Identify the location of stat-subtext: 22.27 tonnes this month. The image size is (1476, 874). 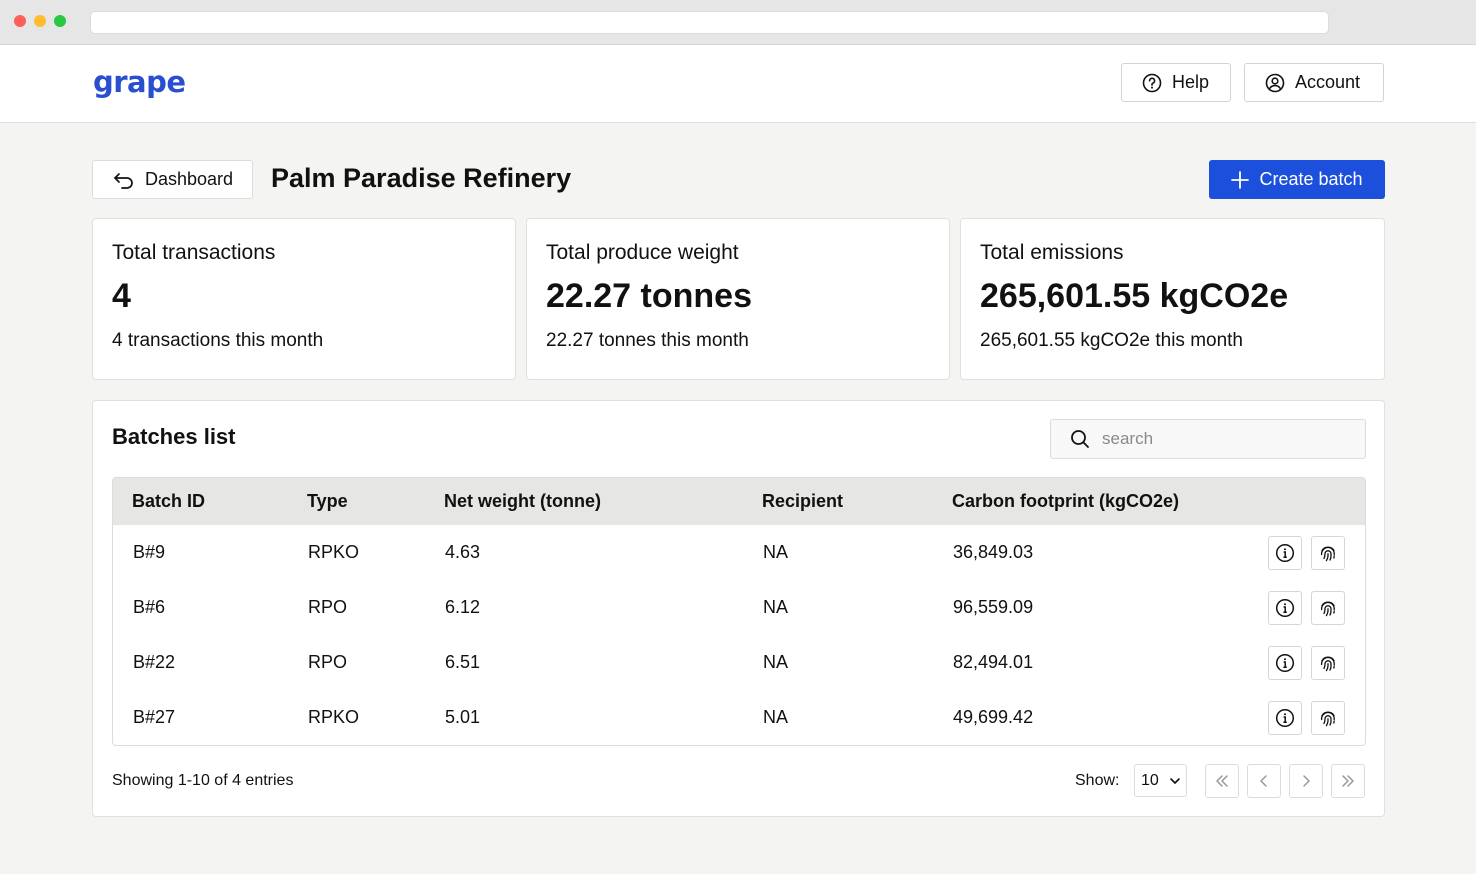
(647, 340).